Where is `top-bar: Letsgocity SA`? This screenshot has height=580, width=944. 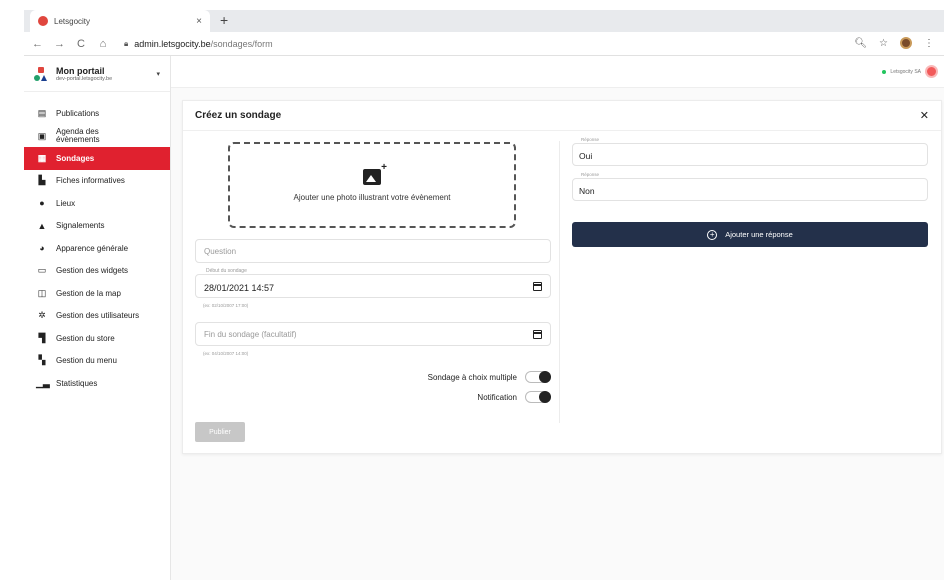
top-bar: Letsgocity SA is located at coordinates (557, 72).